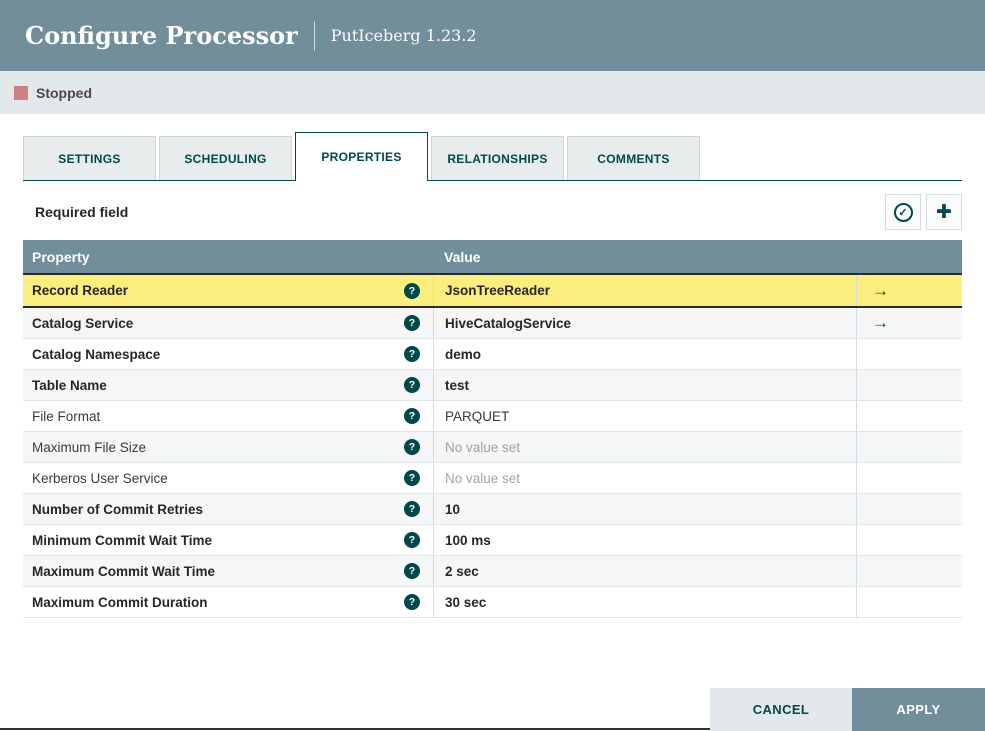 The image size is (985, 731). Describe the element at coordinates (918, 709) in the screenshot. I see `apply-button: APPLY` at that location.